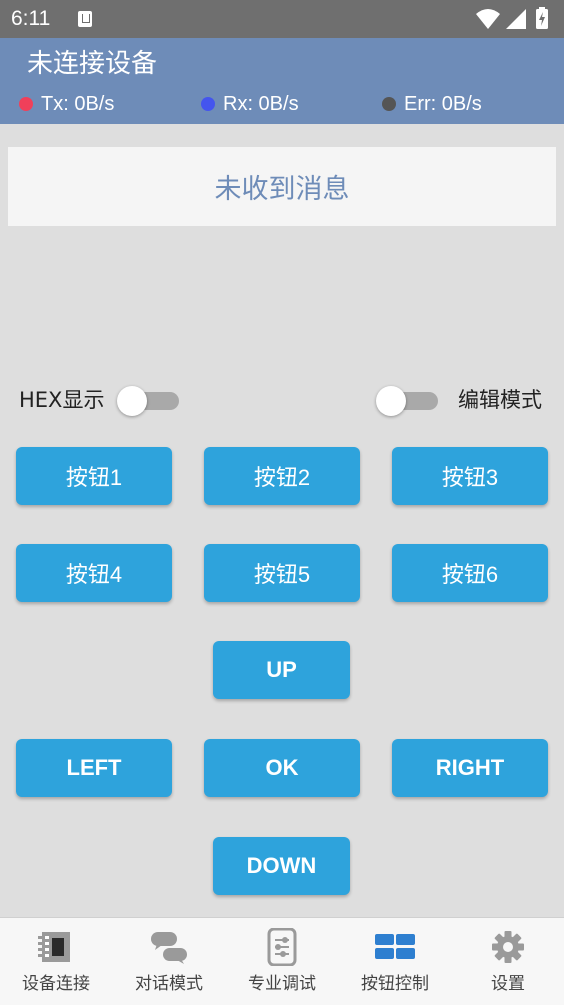 The image size is (564, 1005). I want to click on status-bar: 6:11, so click(282, 19).